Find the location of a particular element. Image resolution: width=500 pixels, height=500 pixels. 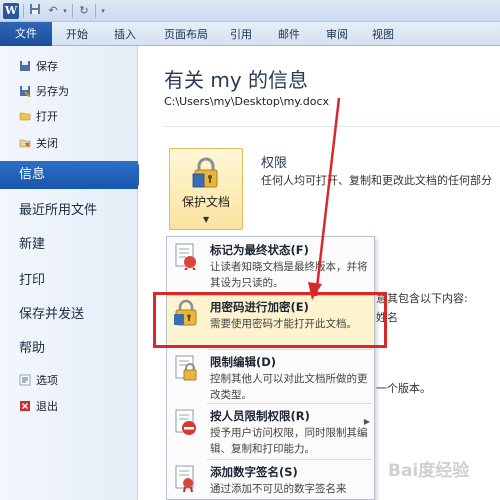

watermark: Bai度经验 is located at coordinates (429, 471).